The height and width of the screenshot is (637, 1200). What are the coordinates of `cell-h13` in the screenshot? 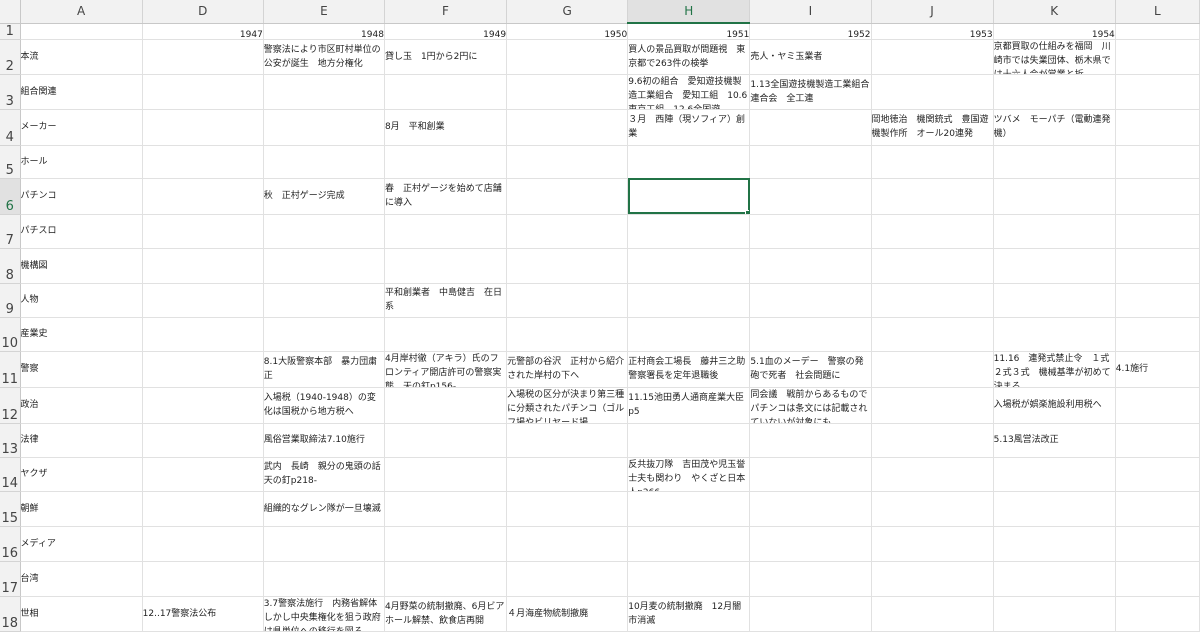 It's located at (689, 440).